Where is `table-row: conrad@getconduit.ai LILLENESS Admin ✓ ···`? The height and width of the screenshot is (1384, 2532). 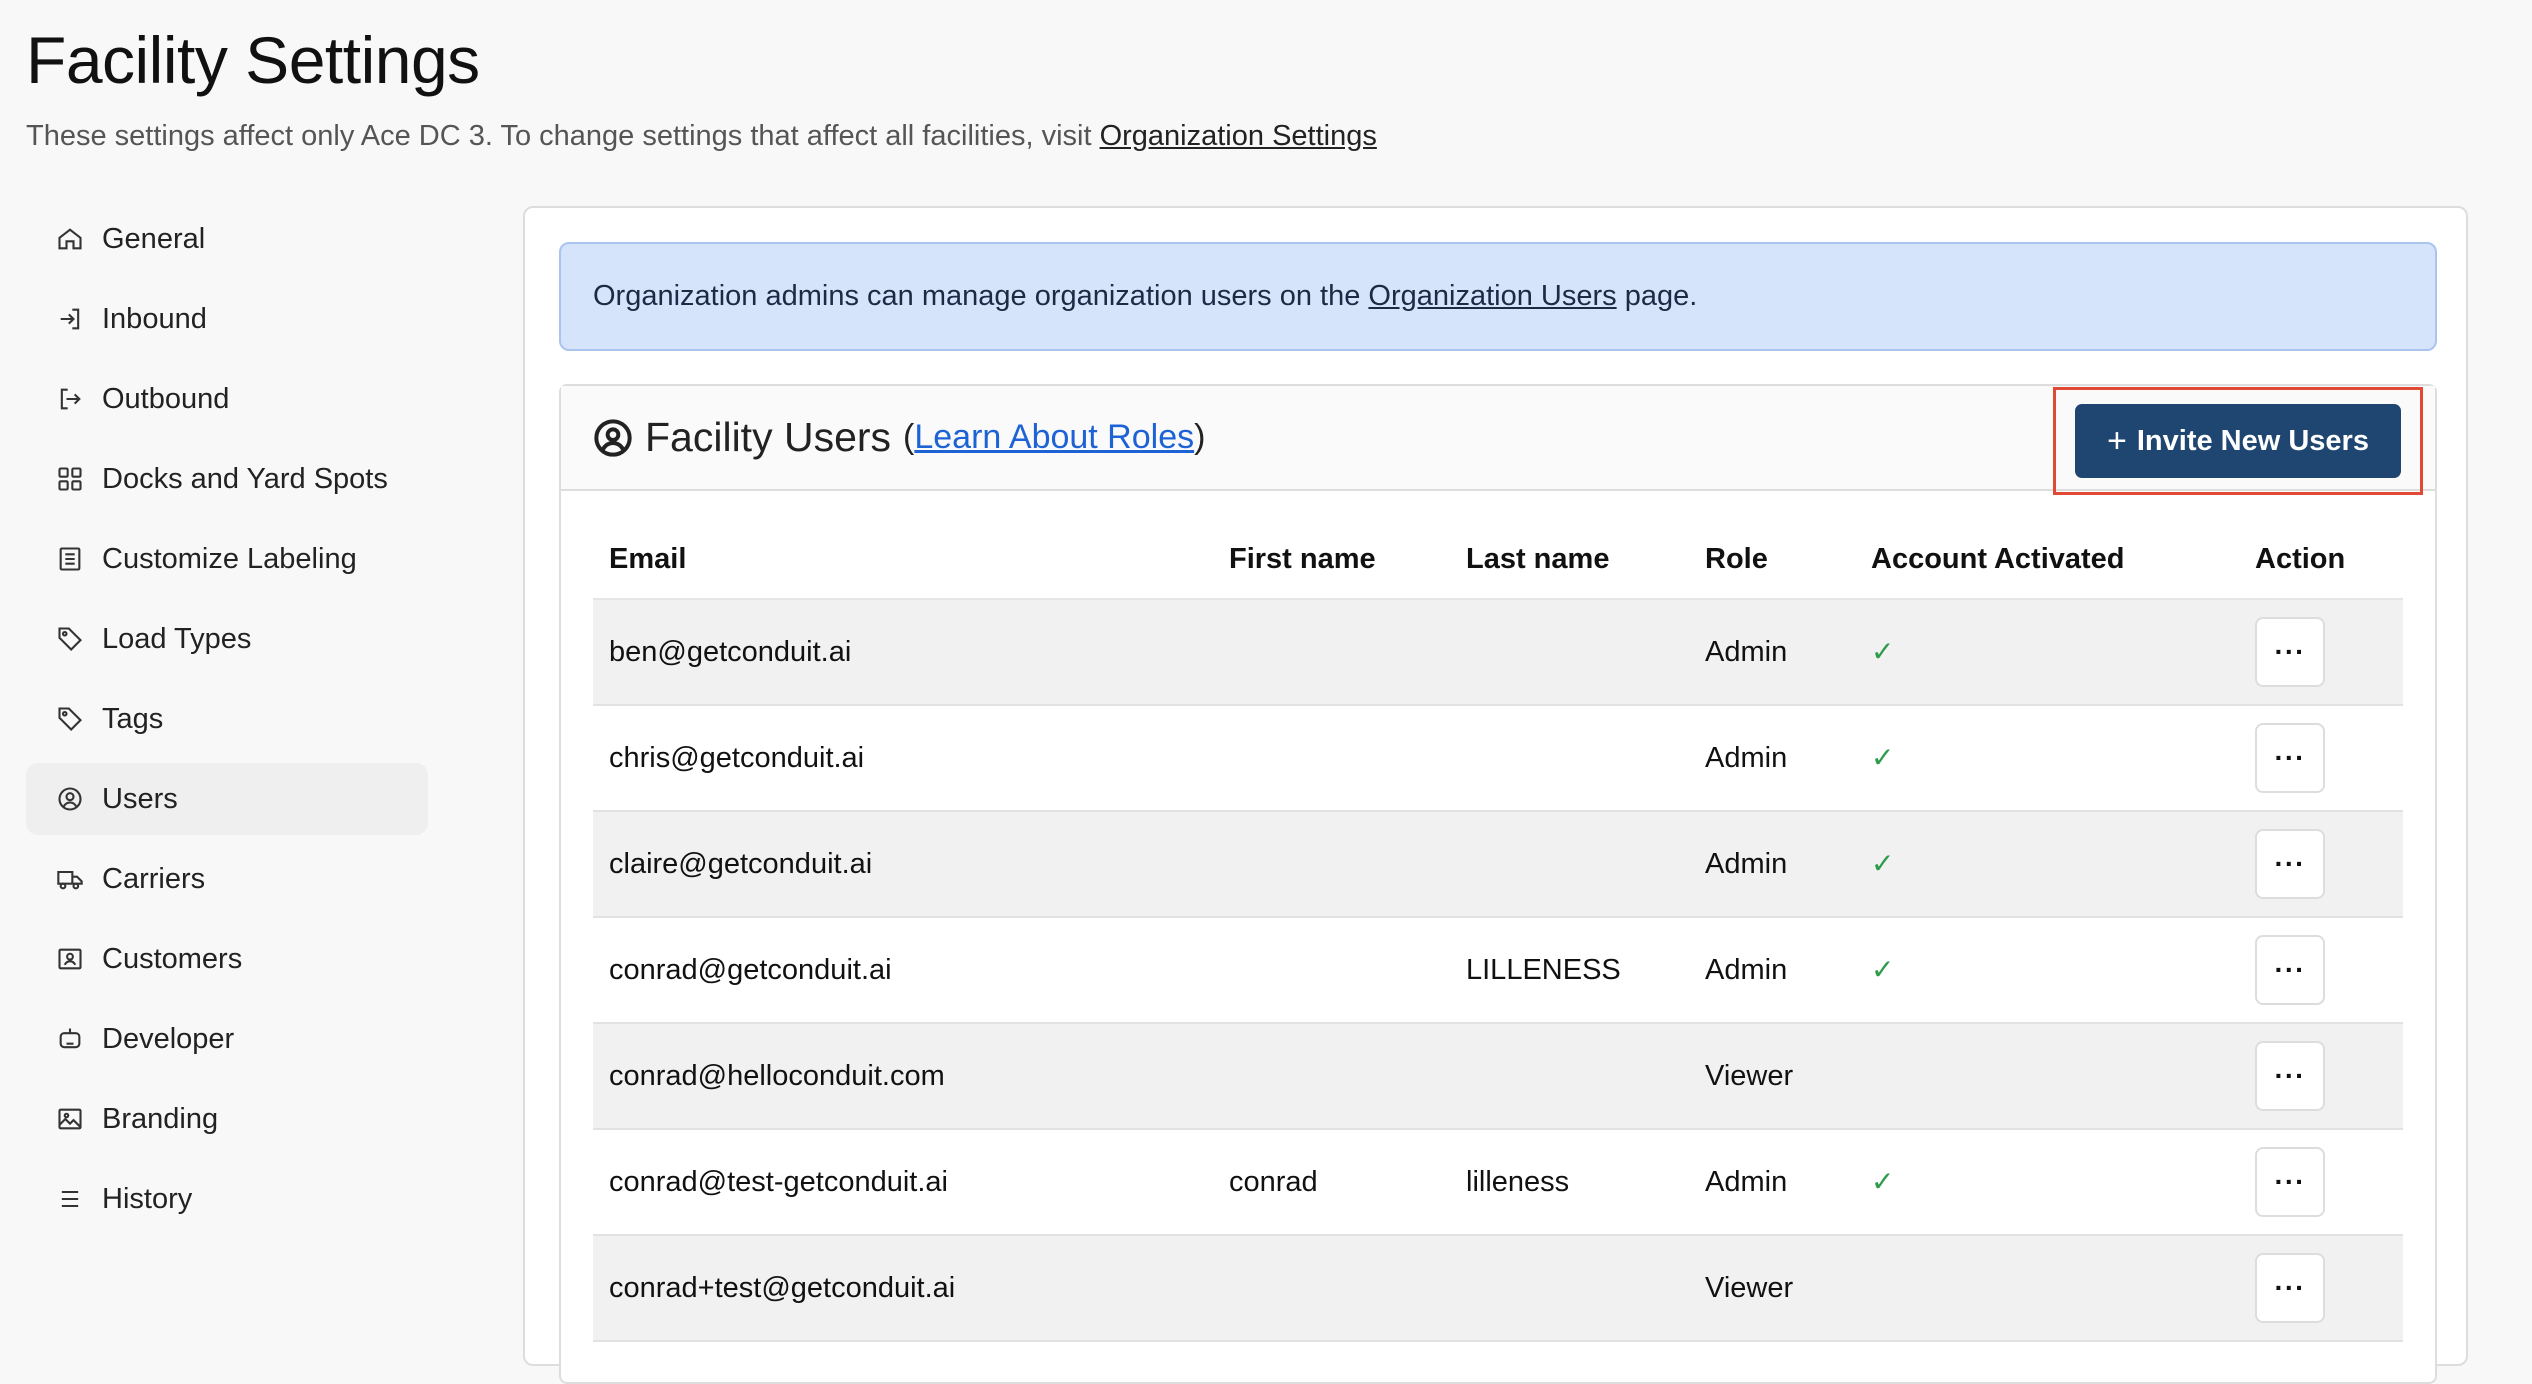 table-row: conrad@getconduit.ai LILLENESS Admin ✓ ··· is located at coordinates (1498, 970).